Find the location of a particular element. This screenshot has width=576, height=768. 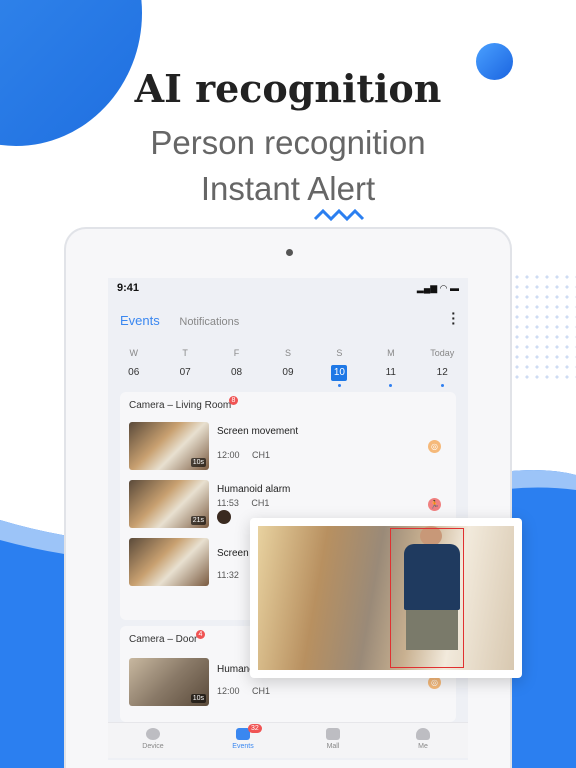

day-number: 09 is located at coordinates (288, 372).